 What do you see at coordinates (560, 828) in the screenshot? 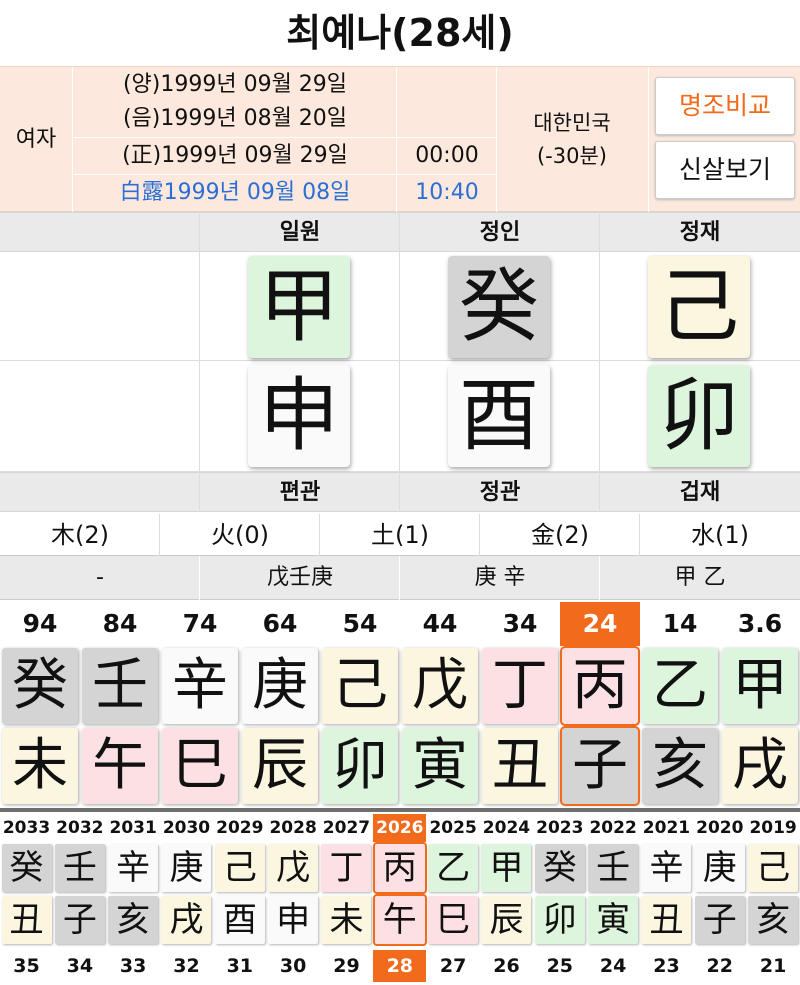
I see `seun-year: 2023` at bounding box center [560, 828].